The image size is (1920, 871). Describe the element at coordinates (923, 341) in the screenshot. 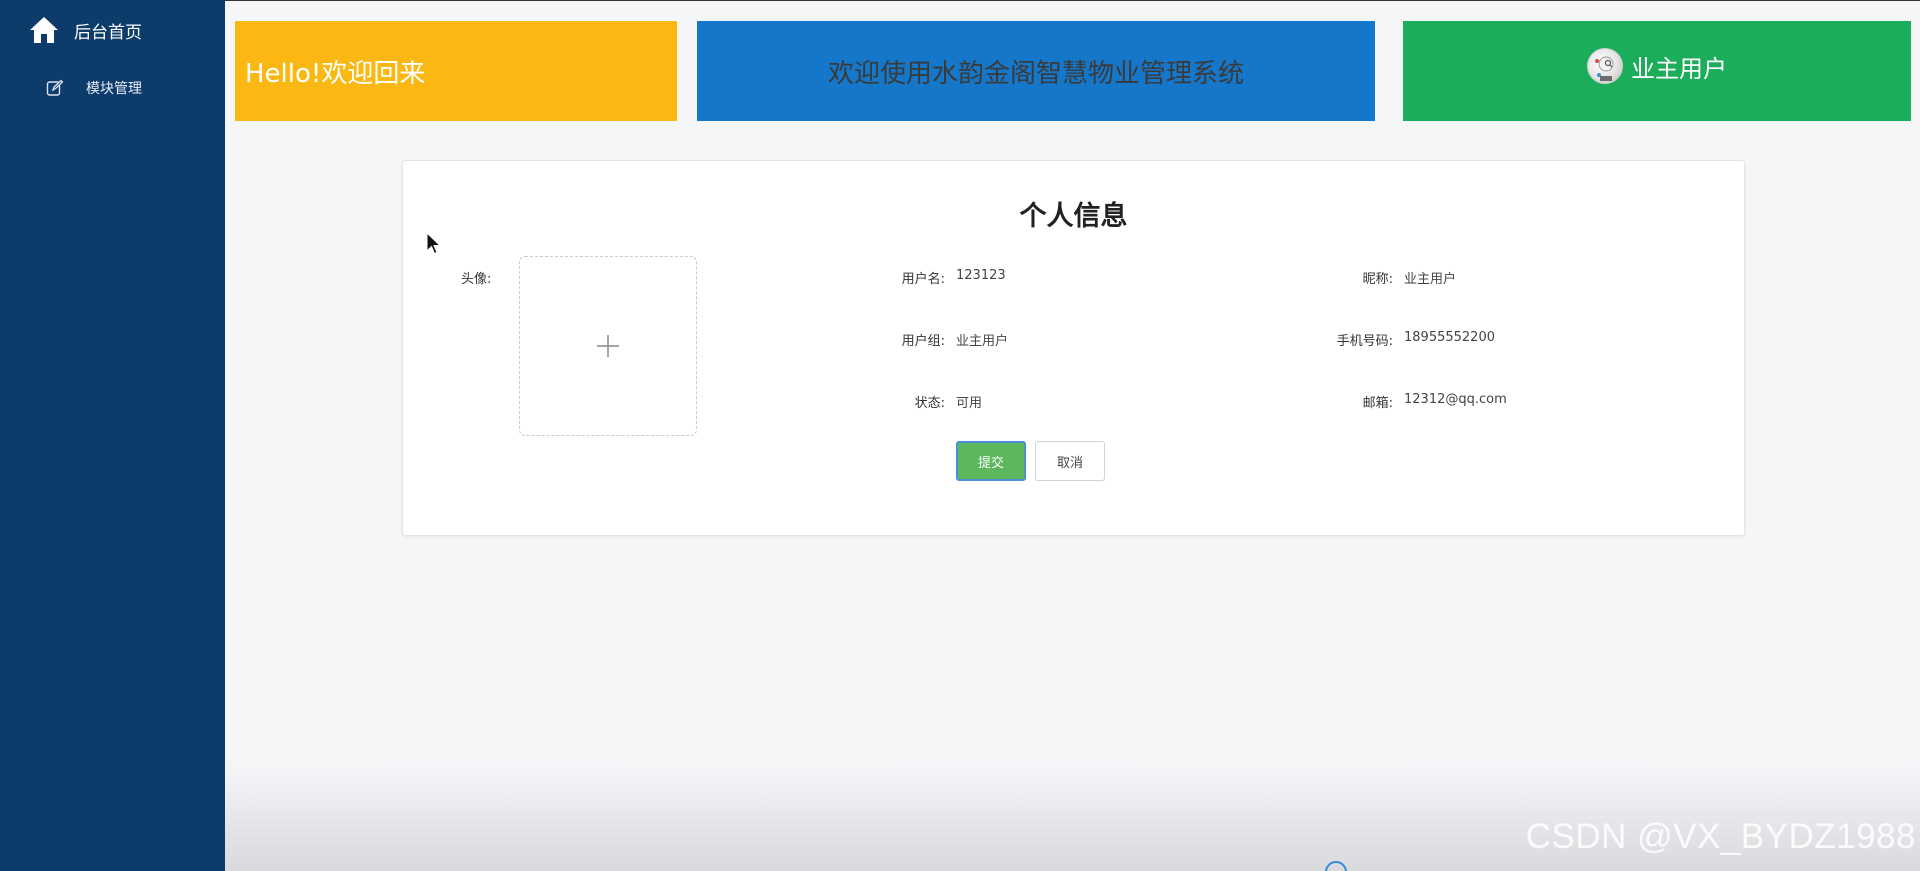

I see `user-group-label: 用户组:` at that location.